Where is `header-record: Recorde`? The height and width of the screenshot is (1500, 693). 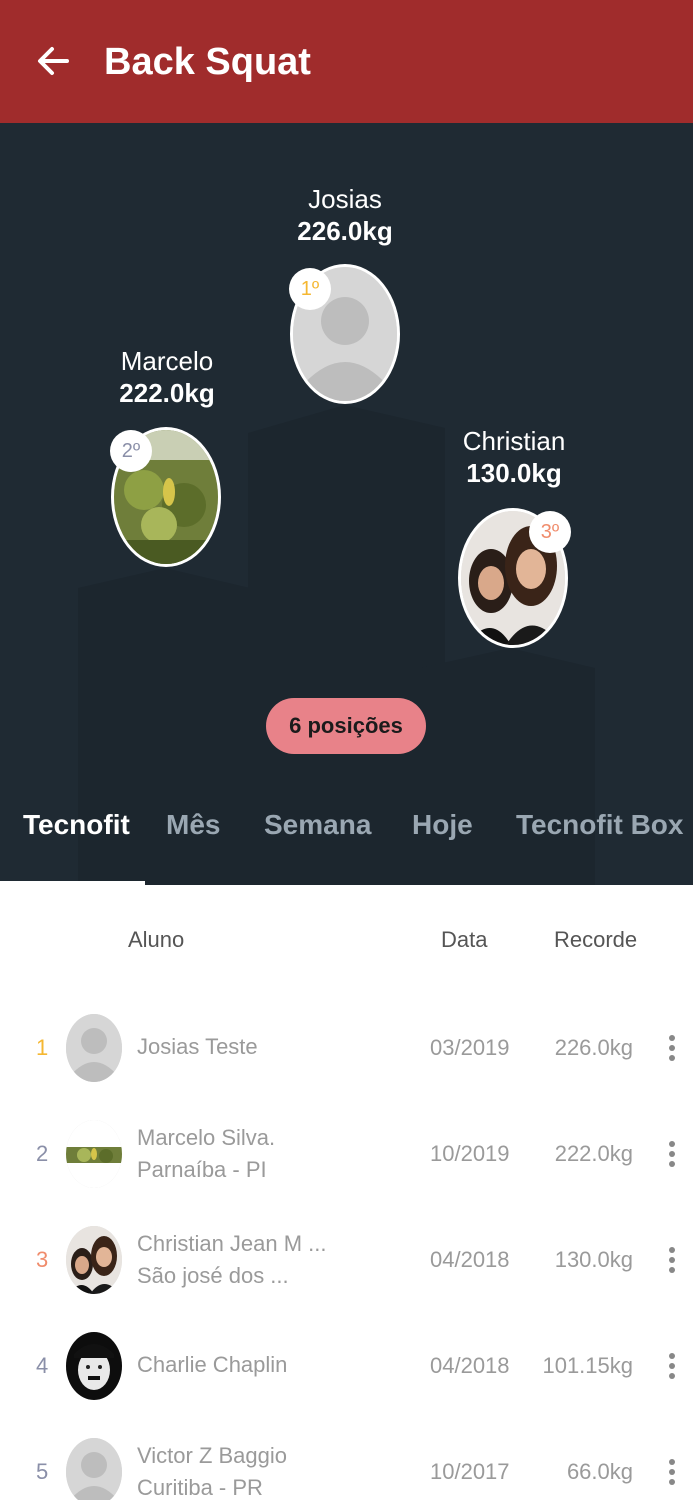
header-record: Recorde is located at coordinates (596, 939).